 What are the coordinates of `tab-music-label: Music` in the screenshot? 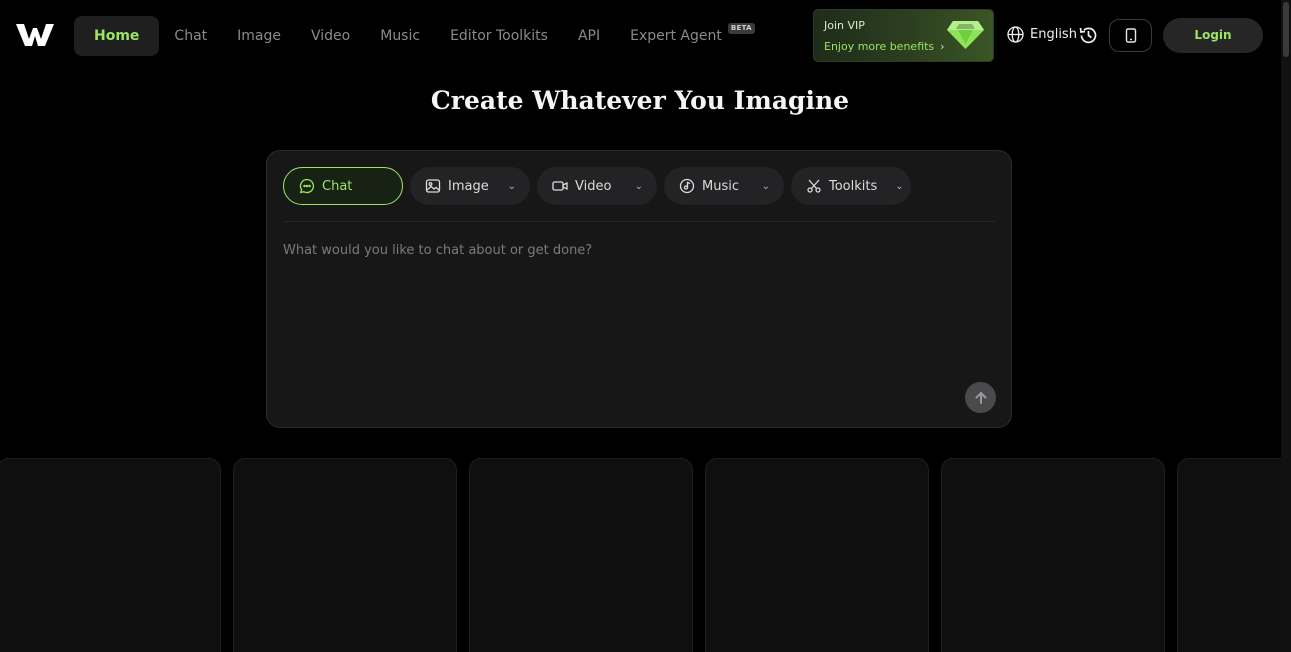 It's located at (720, 186).